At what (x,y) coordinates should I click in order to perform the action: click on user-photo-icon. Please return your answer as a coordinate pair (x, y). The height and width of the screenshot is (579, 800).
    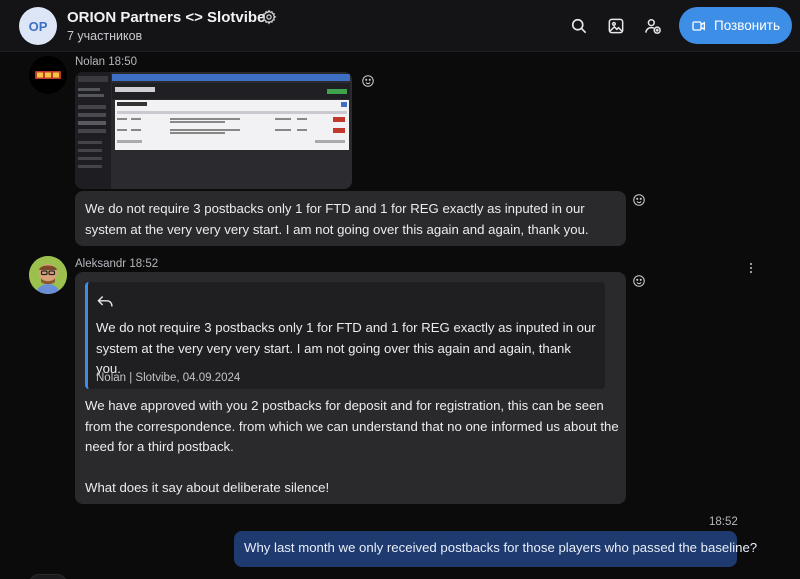
    Looking at the image, I should click on (48, 275).